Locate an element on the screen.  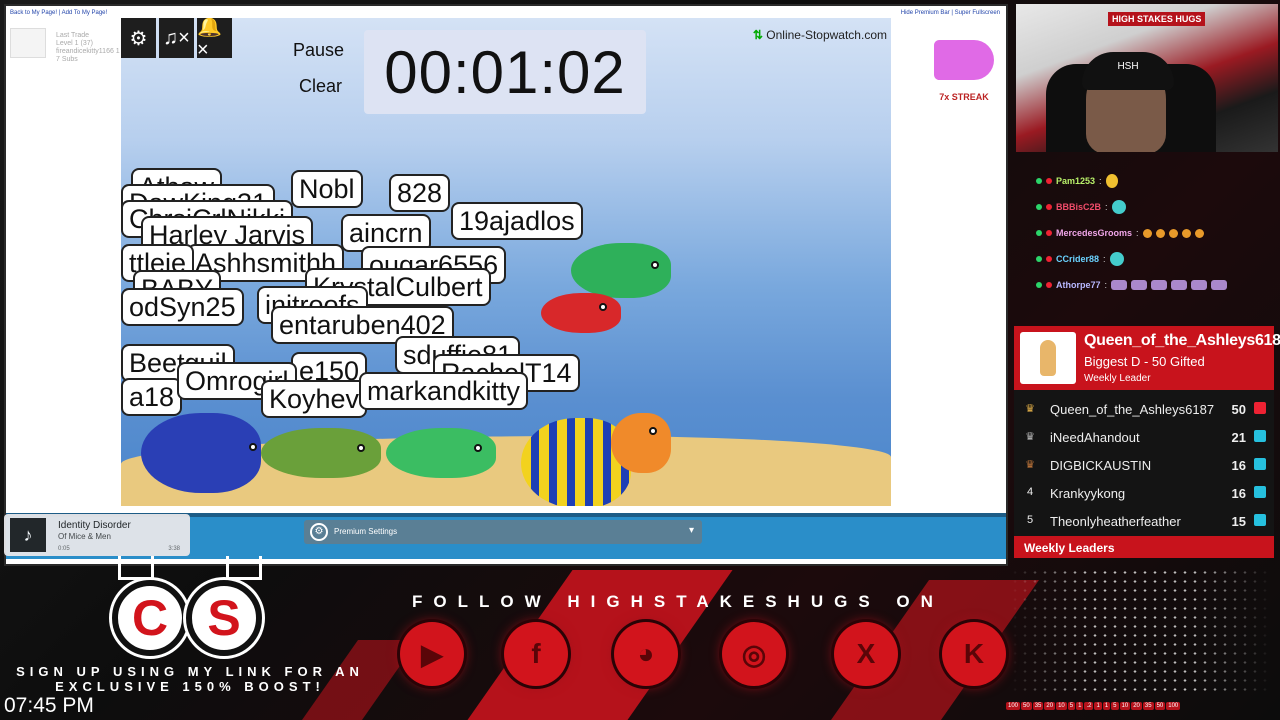
crown-icon is located at coordinates (244, 568).